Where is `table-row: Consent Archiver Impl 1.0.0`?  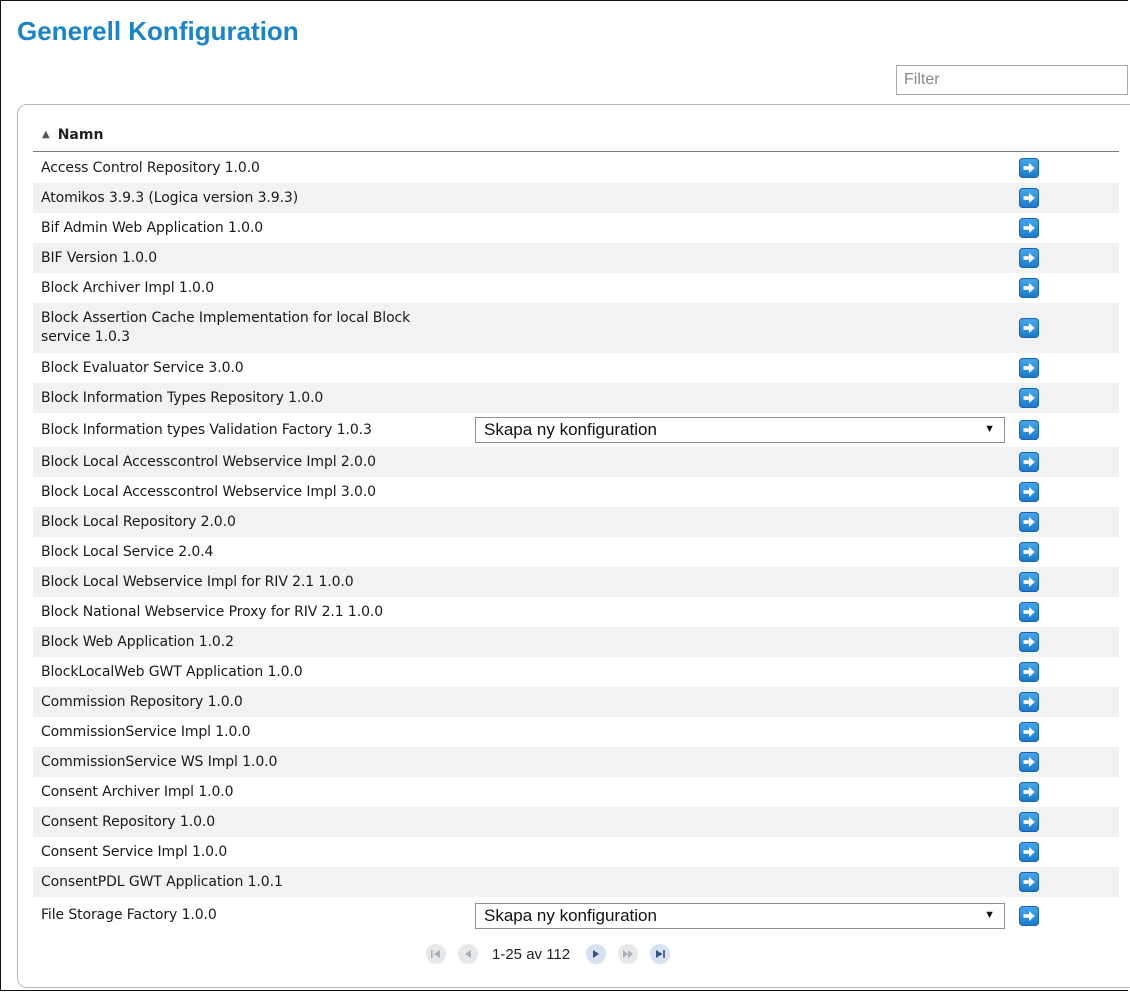 table-row: Consent Archiver Impl 1.0.0 is located at coordinates (576, 792).